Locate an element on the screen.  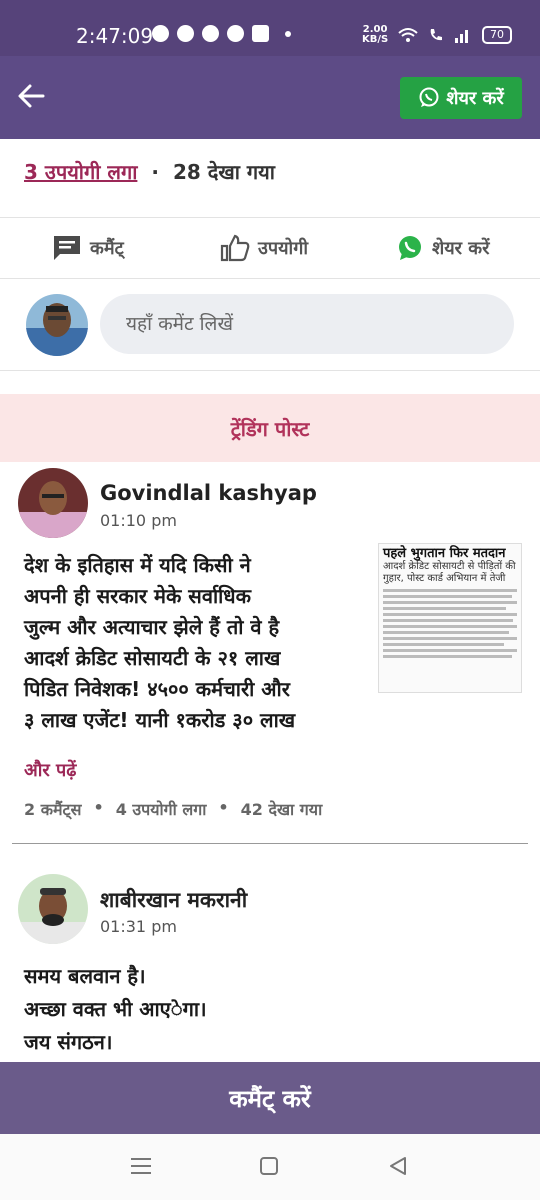
whatsapp-share-button: शेयर करें is located at coordinates (461, 98).